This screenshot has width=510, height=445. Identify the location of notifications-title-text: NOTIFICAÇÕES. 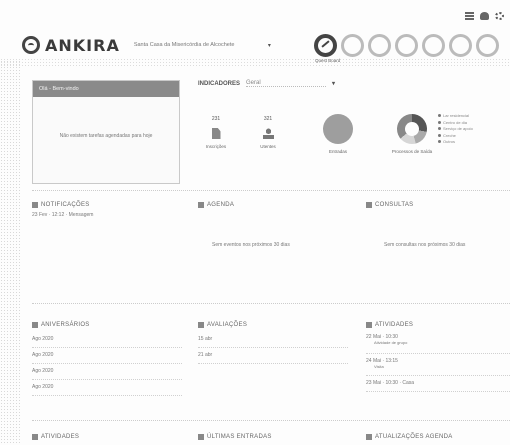
(65, 205).